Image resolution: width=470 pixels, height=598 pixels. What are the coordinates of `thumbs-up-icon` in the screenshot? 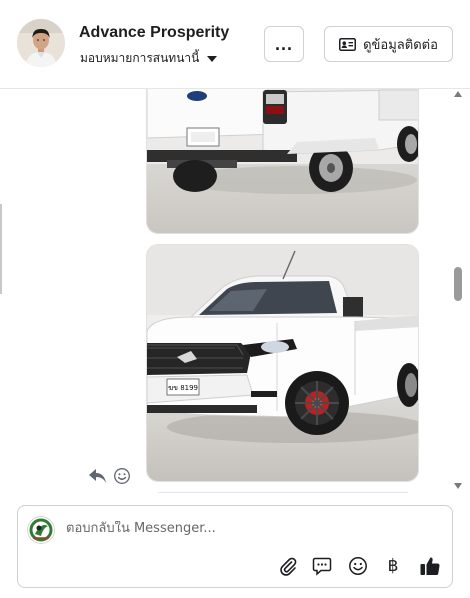 It's located at (430, 566).